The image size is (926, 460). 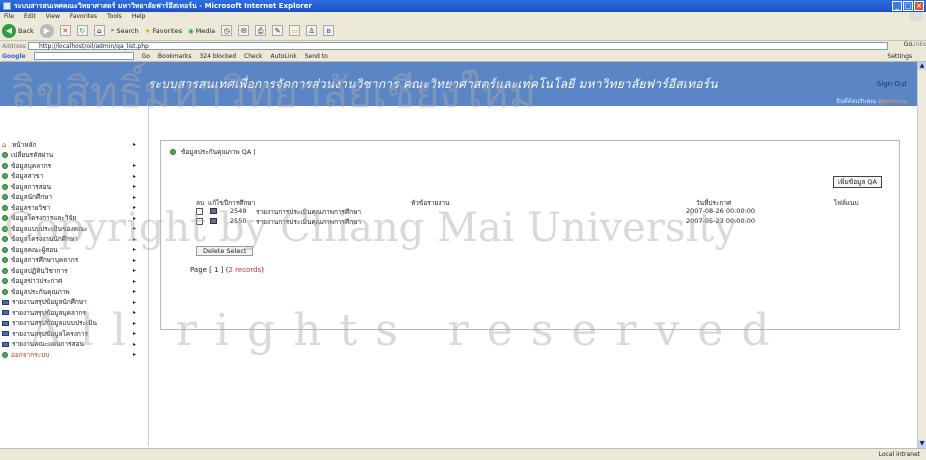 I want to click on sidebar-item-label: รายงานคณะแผนการสอน, so click(x=48, y=344).